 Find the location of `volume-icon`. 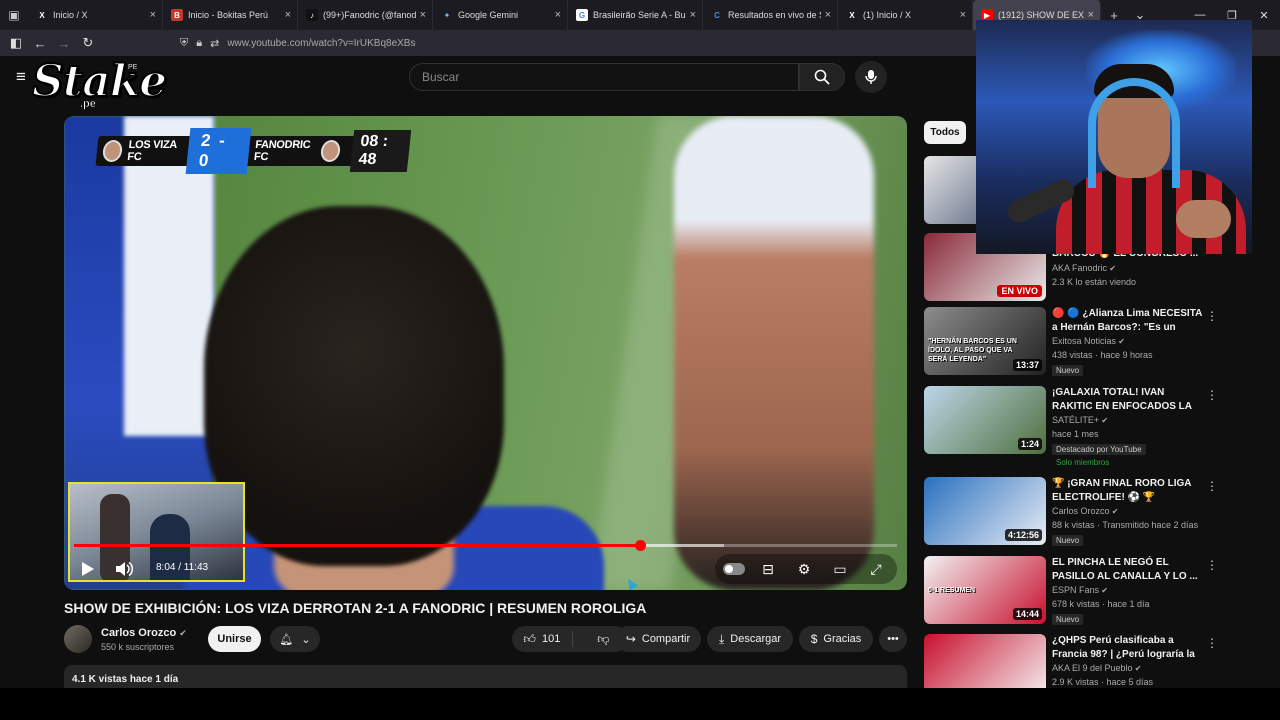

volume-icon is located at coordinates (124, 569).